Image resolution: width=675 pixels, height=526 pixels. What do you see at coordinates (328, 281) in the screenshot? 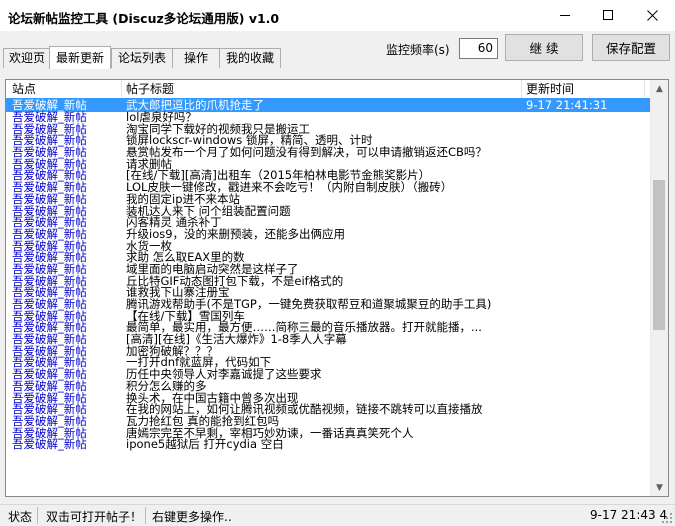
I see `table-row: 吾爱破解_新帖 丘比特GIF动态图打包下载，不是eif格式的` at bounding box center [328, 281].